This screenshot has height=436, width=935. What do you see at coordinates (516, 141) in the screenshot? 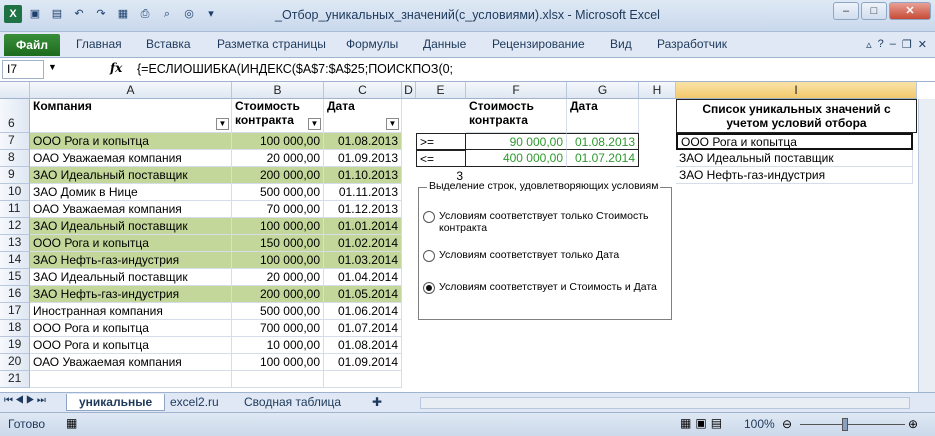
I see `criteria-cost-min: 90 000,00` at bounding box center [516, 141].